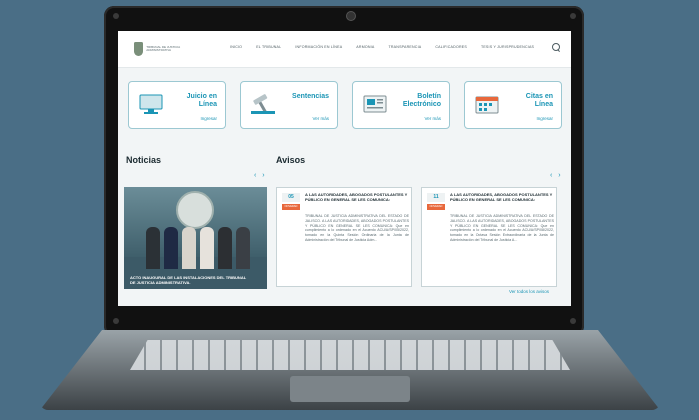 The width and height of the screenshot is (699, 420). What do you see at coordinates (260, 175) in the screenshot?
I see `noticias-carousel-arrows: ‹ ›` at bounding box center [260, 175].